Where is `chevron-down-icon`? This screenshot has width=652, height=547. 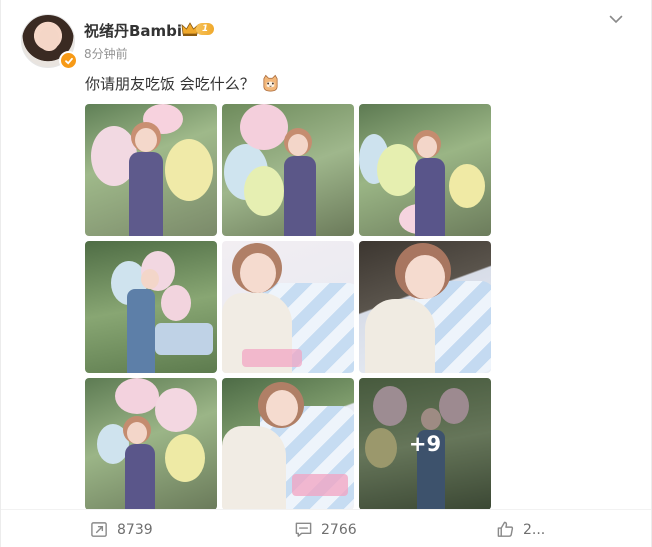 chevron-down-icon is located at coordinates (616, 19).